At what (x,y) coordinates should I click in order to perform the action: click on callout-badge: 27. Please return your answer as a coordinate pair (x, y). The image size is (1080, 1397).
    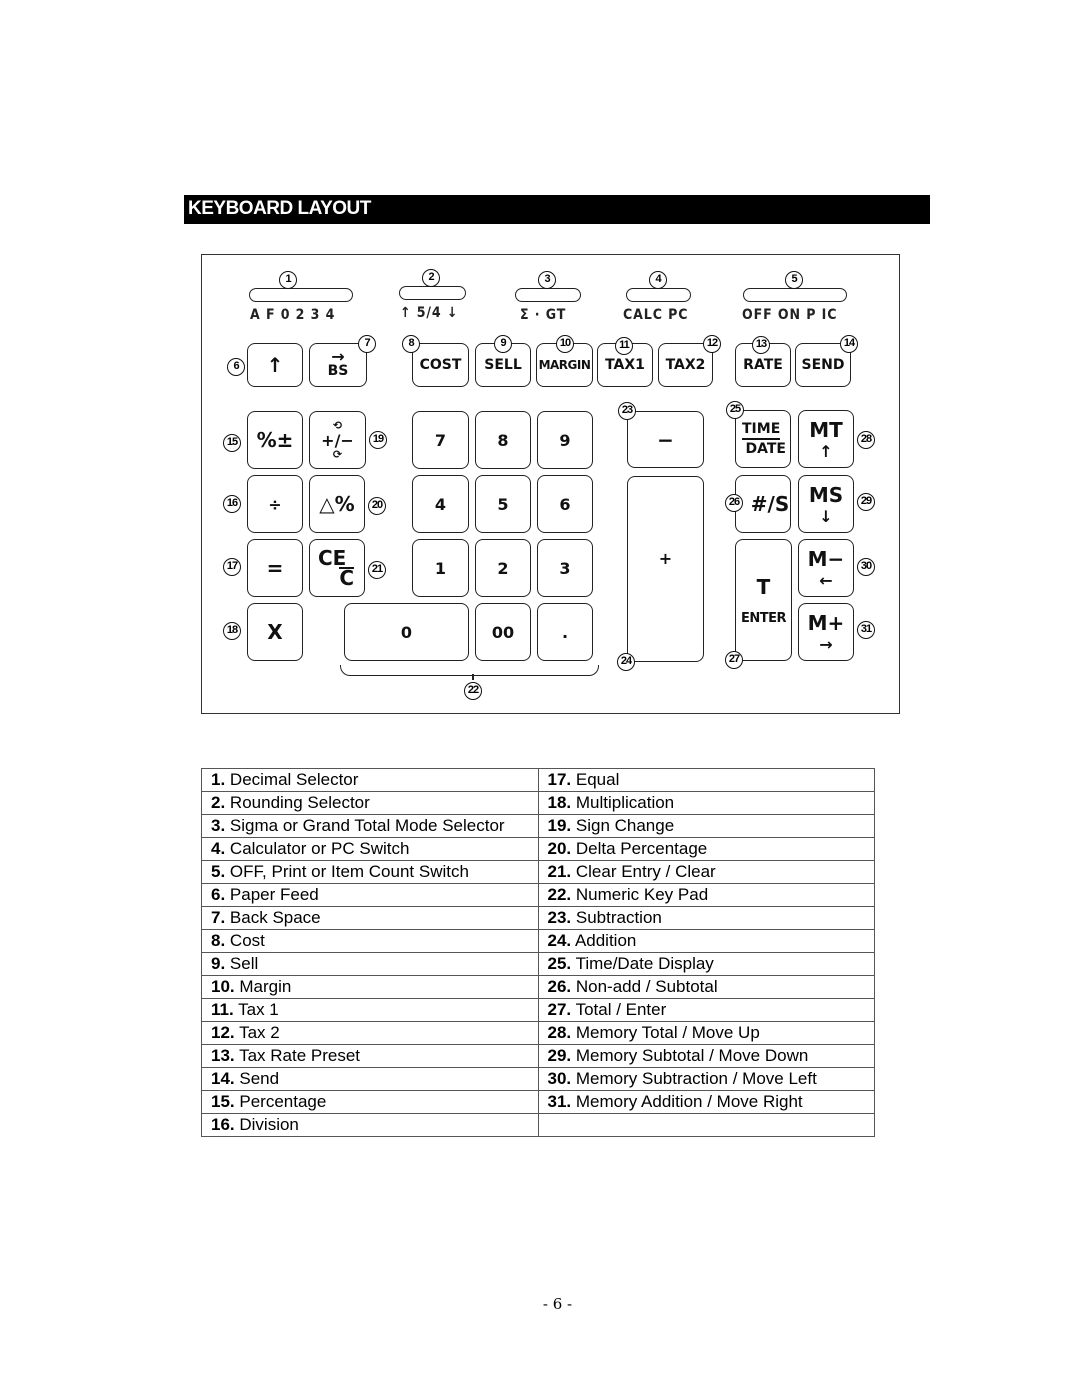
    Looking at the image, I should click on (734, 660).